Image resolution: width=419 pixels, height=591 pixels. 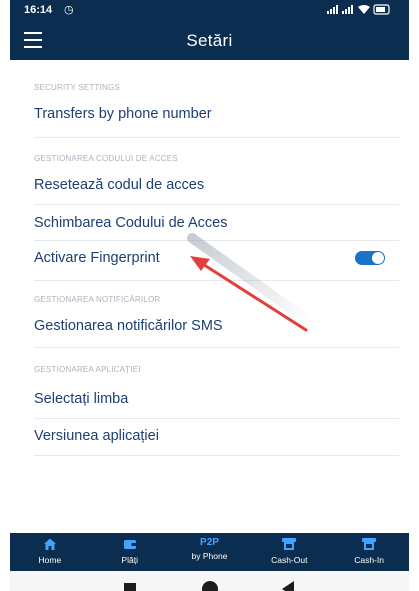 What do you see at coordinates (210, 586) in the screenshot?
I see `home-circle-icon` at bounding box center [210, 586].